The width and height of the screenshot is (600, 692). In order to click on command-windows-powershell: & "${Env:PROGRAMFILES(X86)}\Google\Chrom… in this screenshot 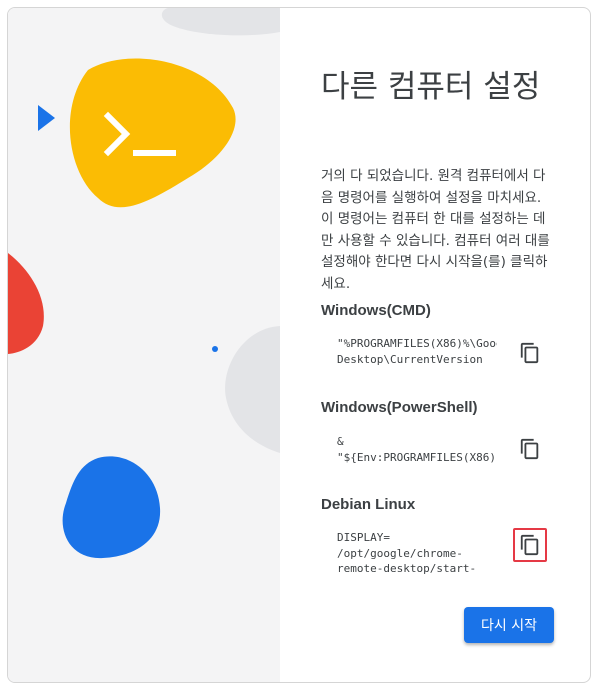, I will do `click(417, 449)`.